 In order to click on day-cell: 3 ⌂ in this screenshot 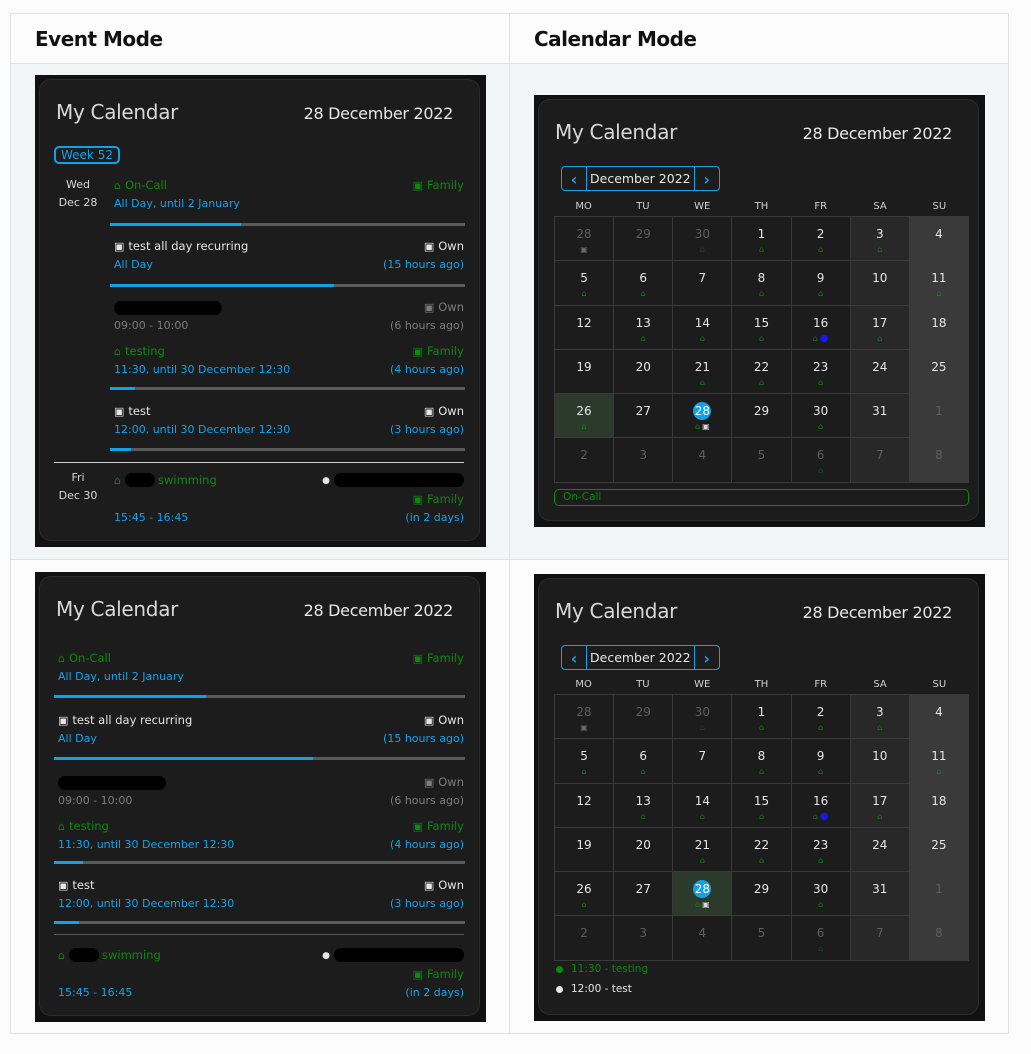, I will do `click(880, 717)`.